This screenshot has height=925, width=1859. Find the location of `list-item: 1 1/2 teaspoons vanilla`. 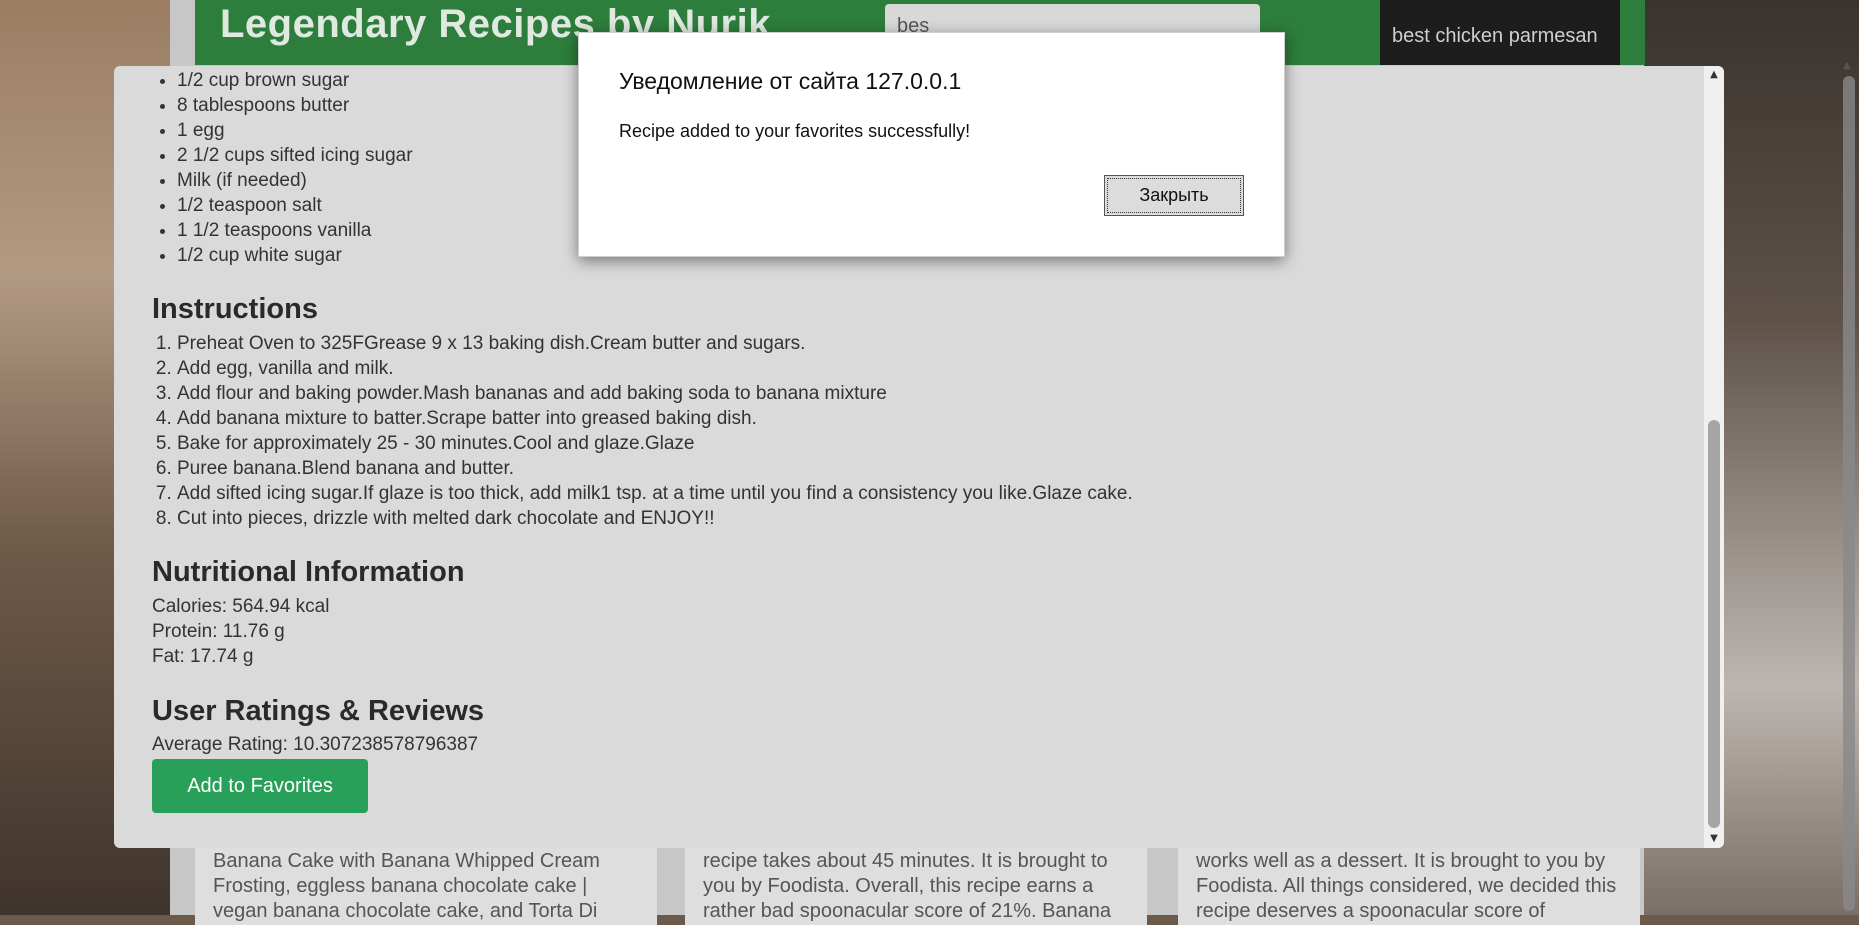

list-item: 1 1/2 teaspoons vanilla is located at coordinates (295, 230).